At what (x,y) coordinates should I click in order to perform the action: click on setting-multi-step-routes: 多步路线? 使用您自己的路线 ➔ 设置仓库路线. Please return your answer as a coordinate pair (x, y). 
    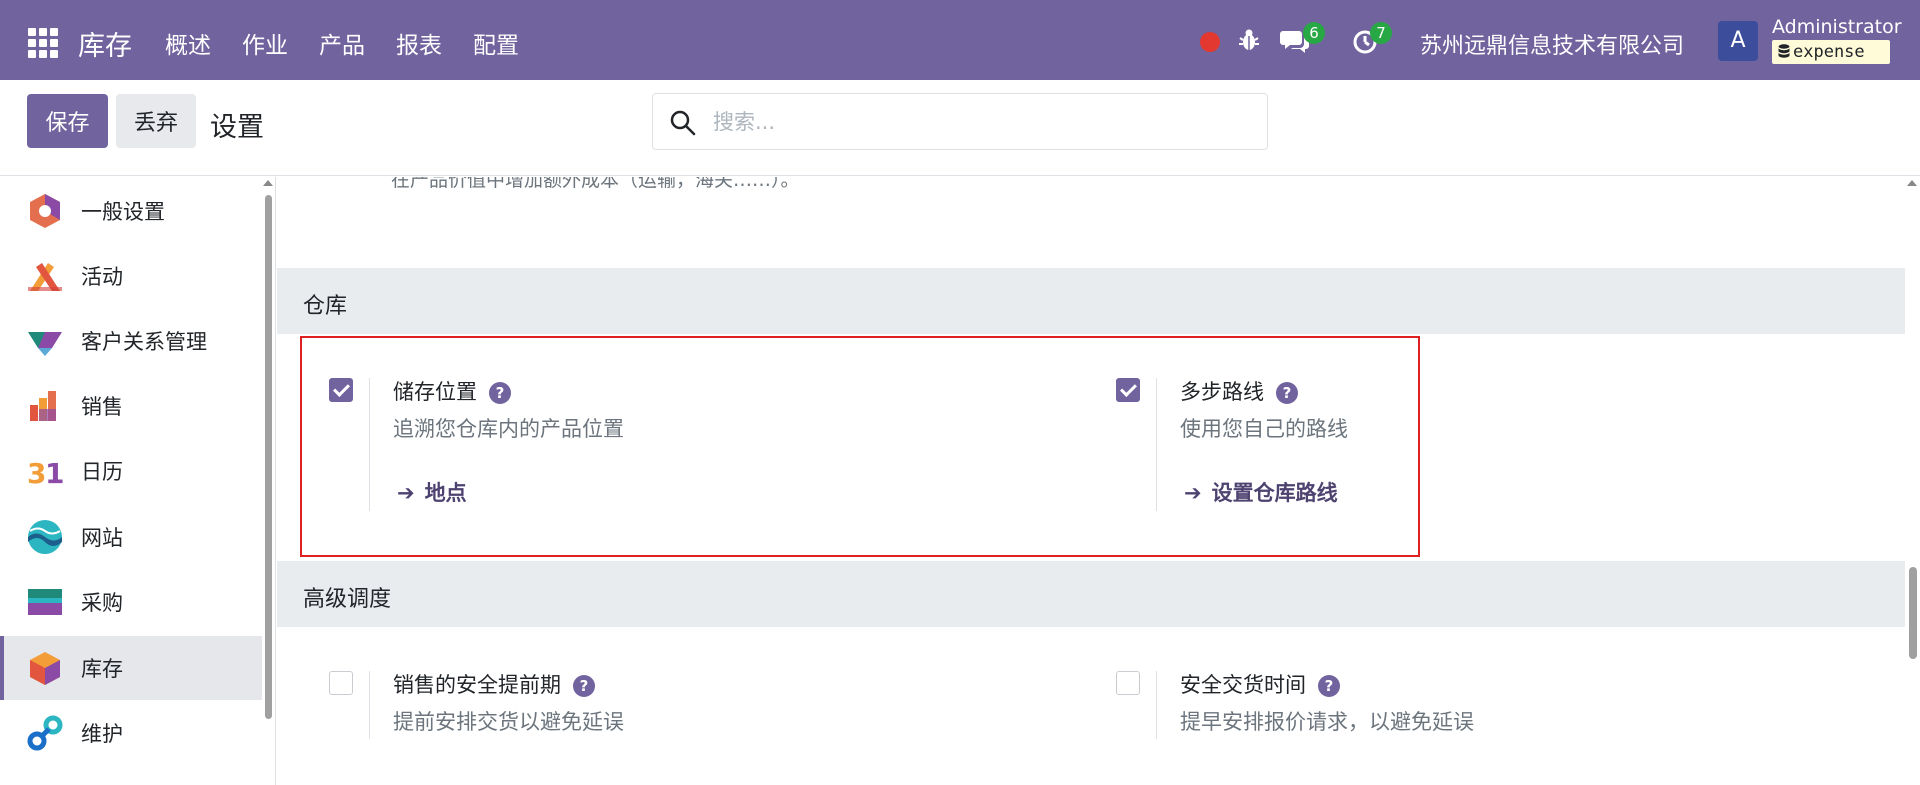
    Looking at the image, I should click on (1266, 448).